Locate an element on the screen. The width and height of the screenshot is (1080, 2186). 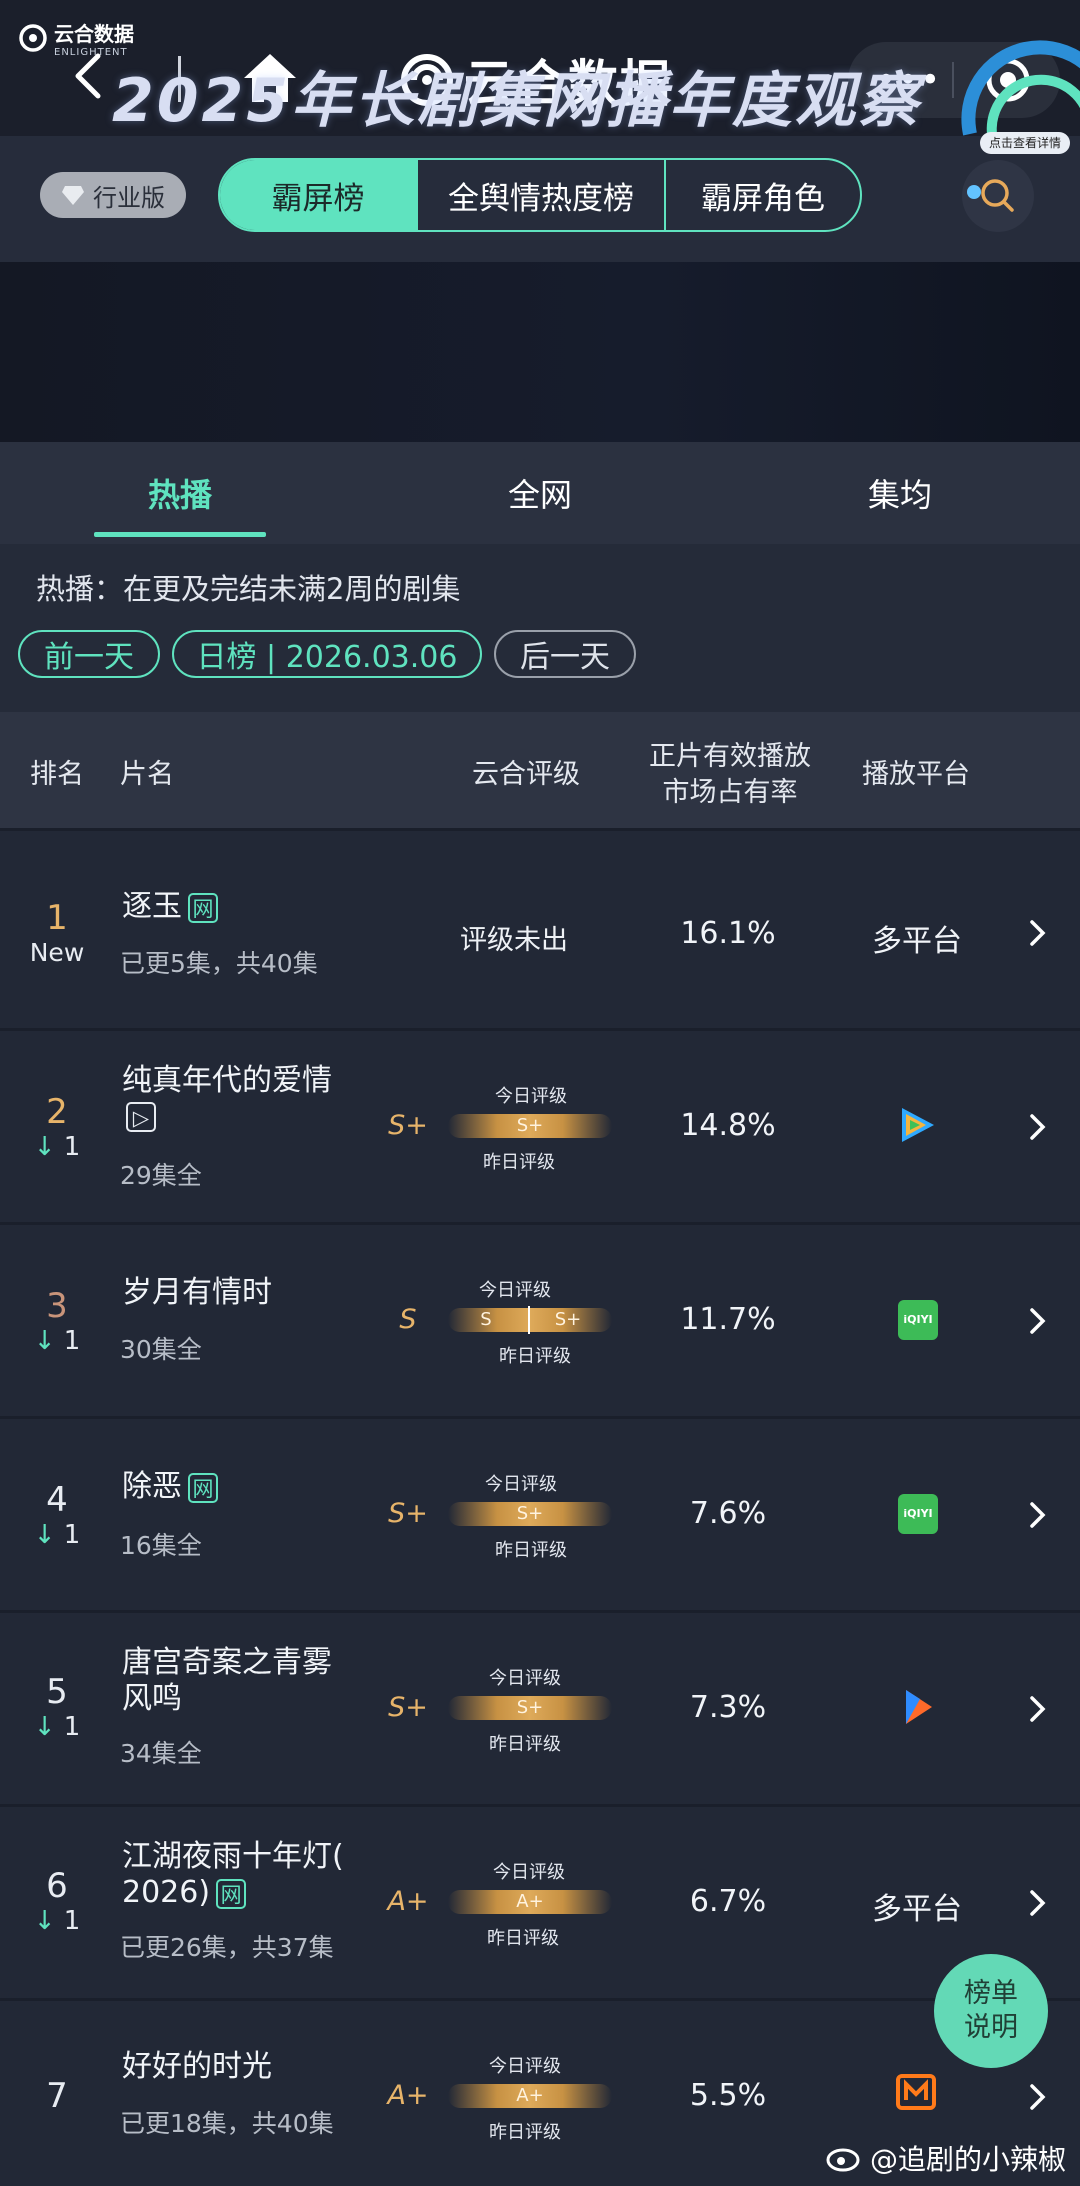
industry-edition-badge: 行业版 is located at coordinates (113, 195).